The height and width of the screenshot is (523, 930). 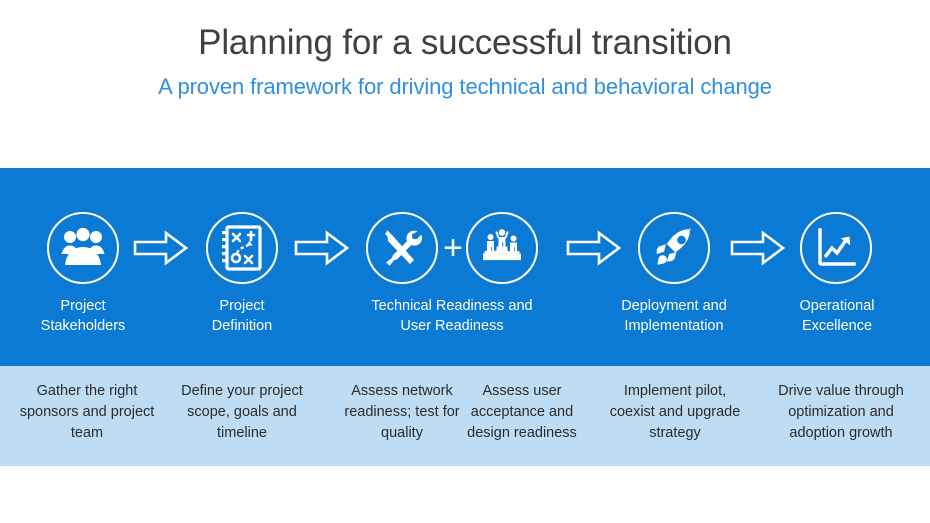 I want to click on stage-icon-technical-readiness, so click(x=402, y=248).